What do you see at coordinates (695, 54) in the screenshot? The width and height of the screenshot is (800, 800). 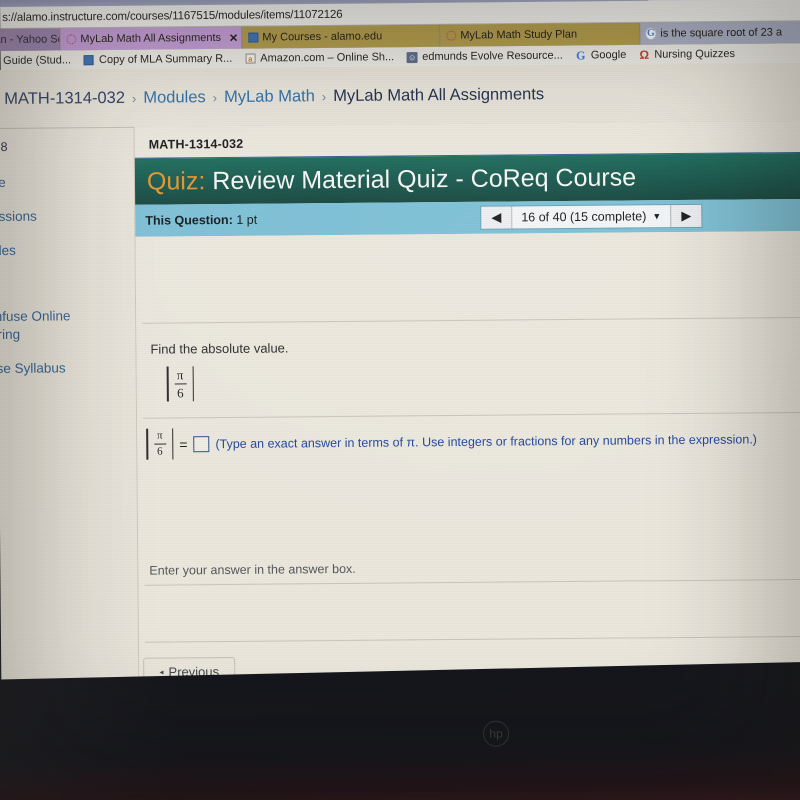 I see `bookmark-label: Nursing Quizzes` at bounding box center [695, 54].